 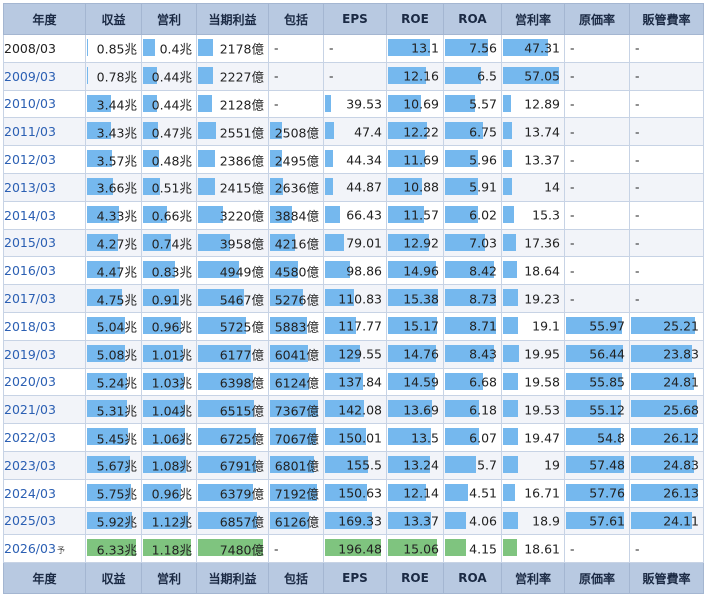 What do you see at coordinates (169, 187) in the screenshot?
I see `value-cell-op: 0.51兆` at bounding box center [169, 187].